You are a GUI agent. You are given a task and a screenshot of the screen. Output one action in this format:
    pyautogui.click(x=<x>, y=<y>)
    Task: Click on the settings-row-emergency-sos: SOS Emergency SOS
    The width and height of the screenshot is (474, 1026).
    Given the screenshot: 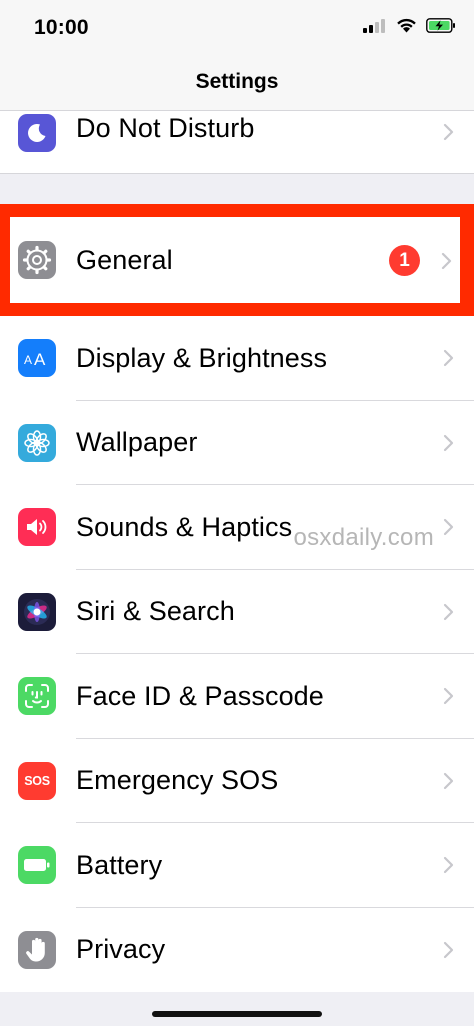 What is the action you would take?
    pyautogui.click(x=237, y=781)
    